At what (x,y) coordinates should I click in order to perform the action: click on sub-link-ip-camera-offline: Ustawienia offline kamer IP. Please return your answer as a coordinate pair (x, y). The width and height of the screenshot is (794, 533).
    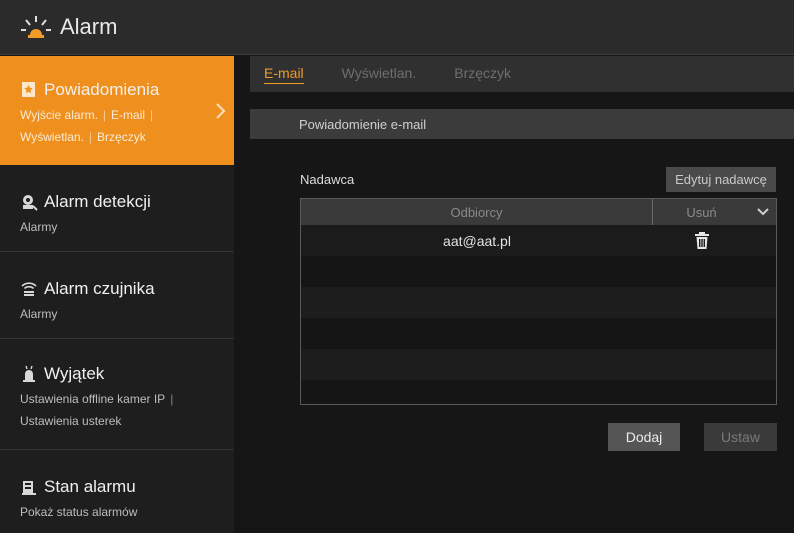
    Looking at the image, I should click on (92, 399).